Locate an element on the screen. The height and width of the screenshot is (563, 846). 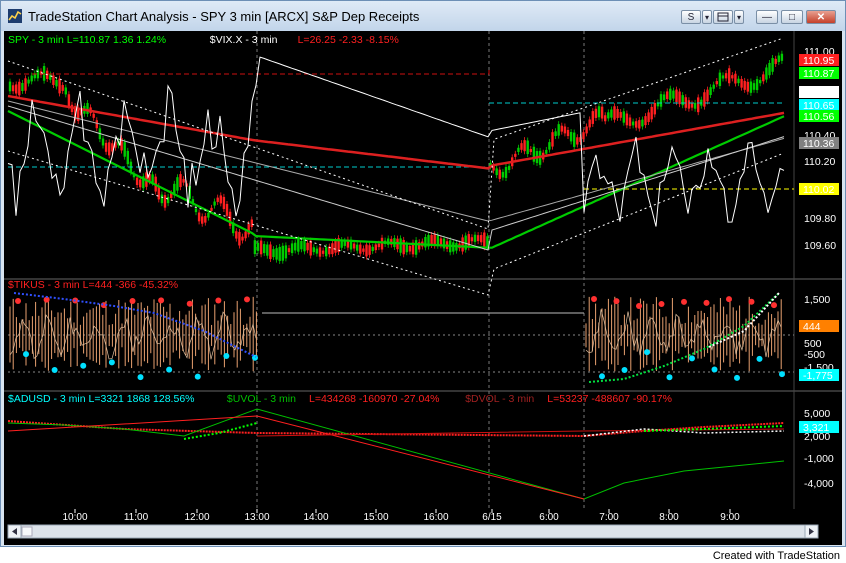
minimize-button: — is located at coordinates (767, 17).